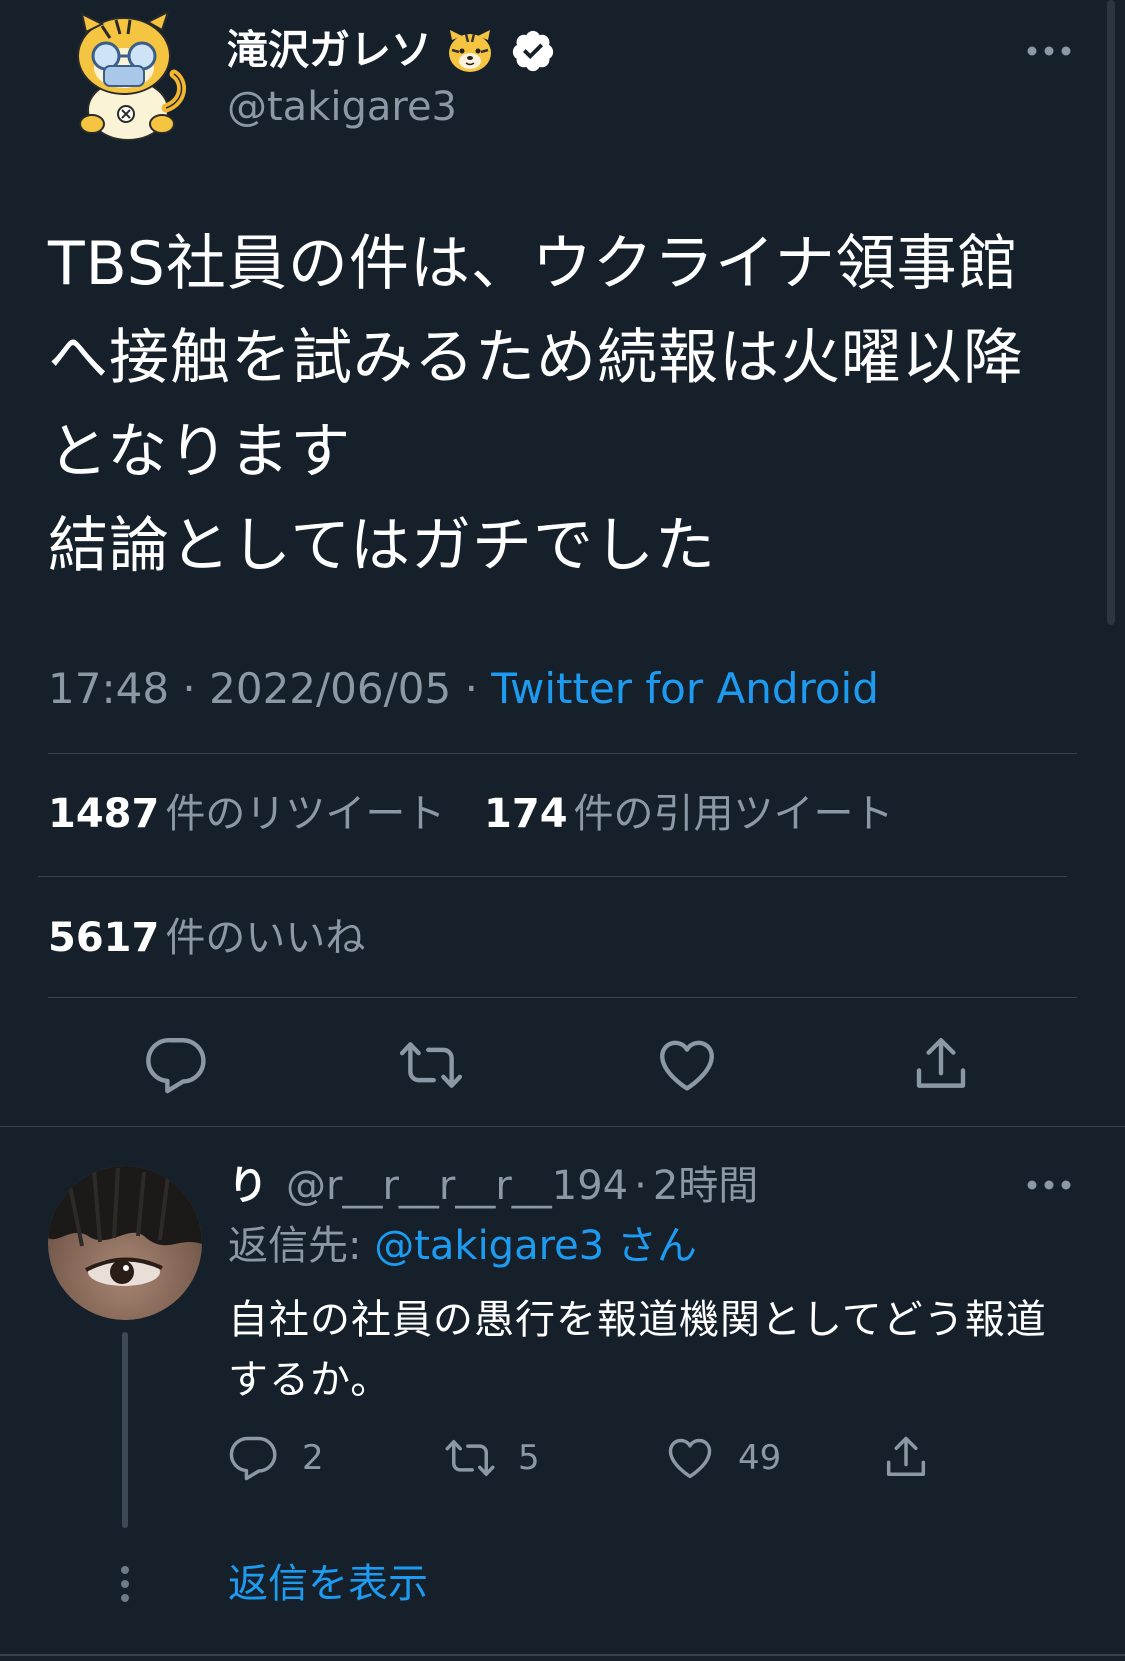  I want to click on reply-share-button, so click(906, 1458).